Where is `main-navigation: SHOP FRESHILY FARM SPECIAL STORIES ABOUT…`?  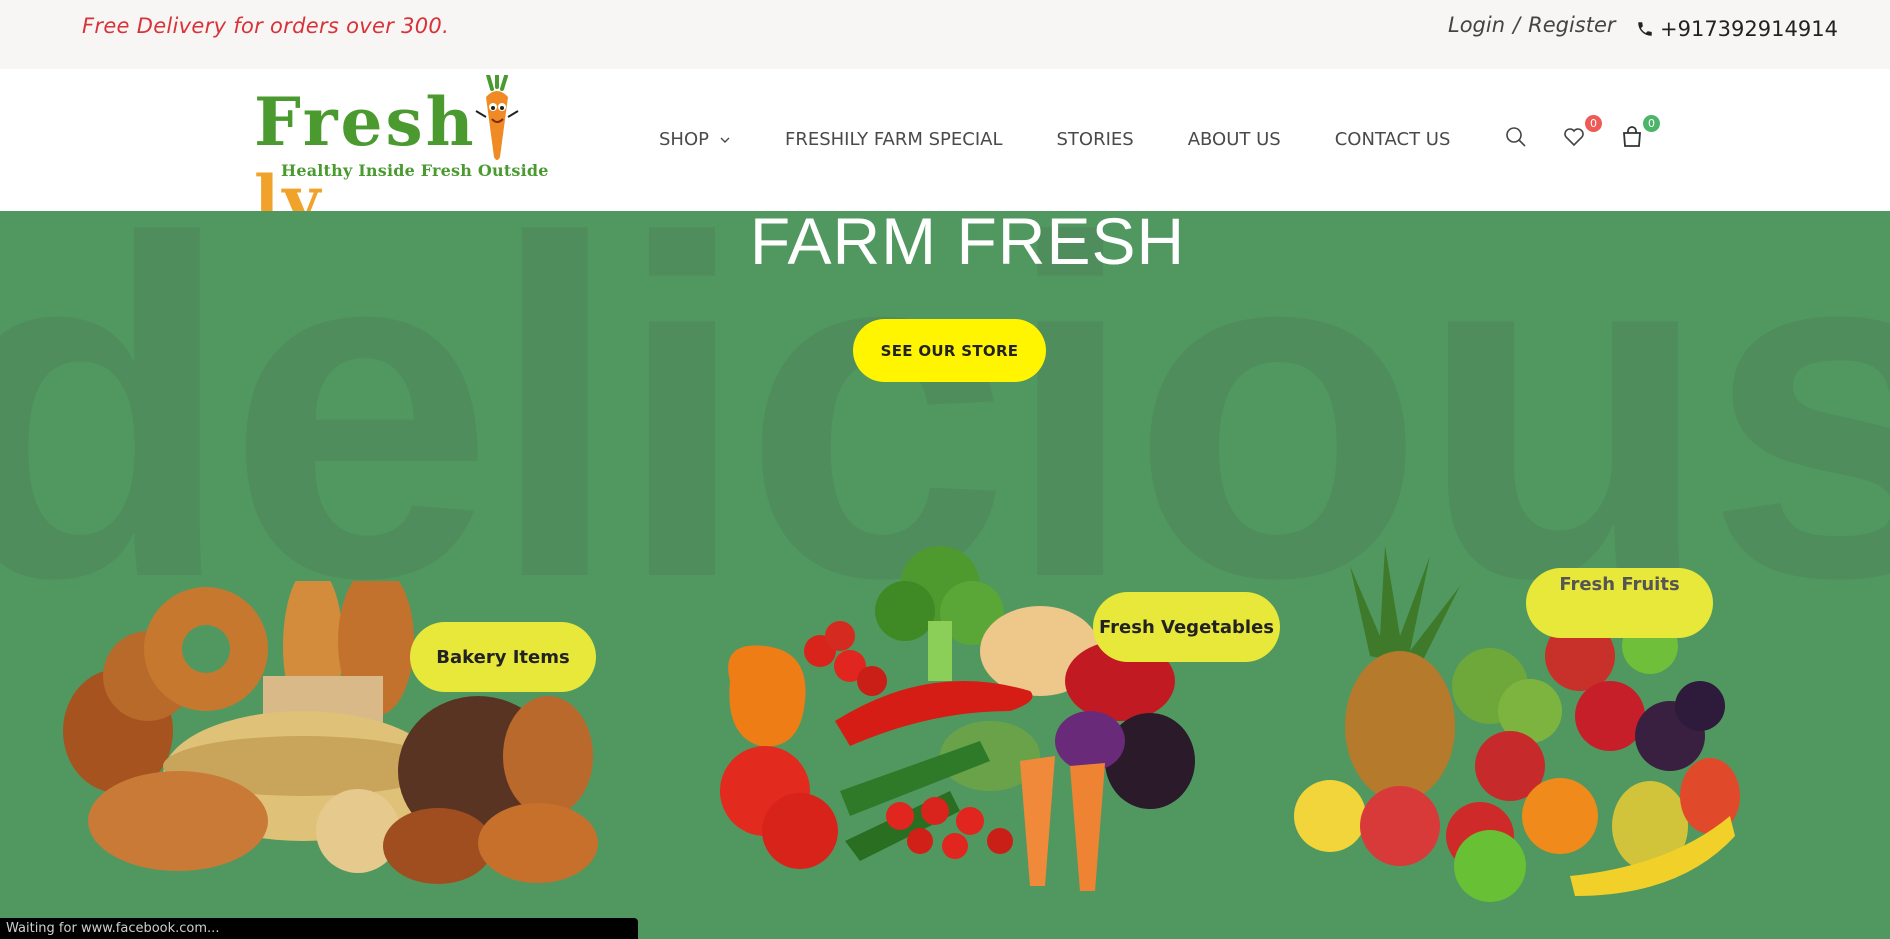
main-navigation: SHOP FRESHILY FARM SPECIAL STORIES ABOUT… is located at coordinates (1054, 139).